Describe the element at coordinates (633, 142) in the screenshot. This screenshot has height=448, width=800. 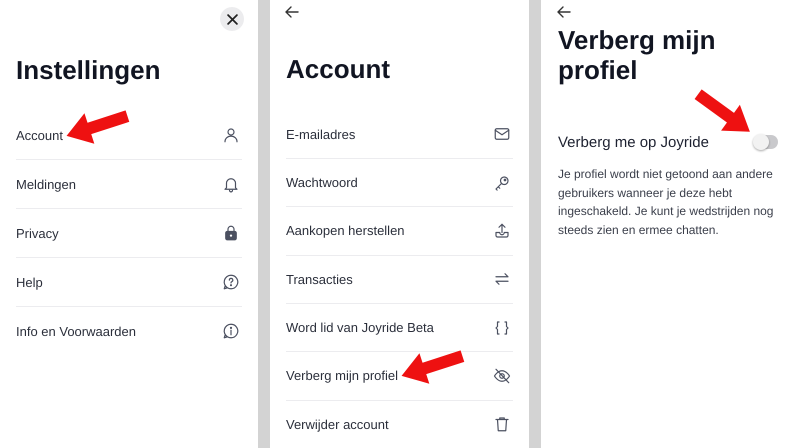
I see `toggle-label: Verberg me op Joyride` at that location.